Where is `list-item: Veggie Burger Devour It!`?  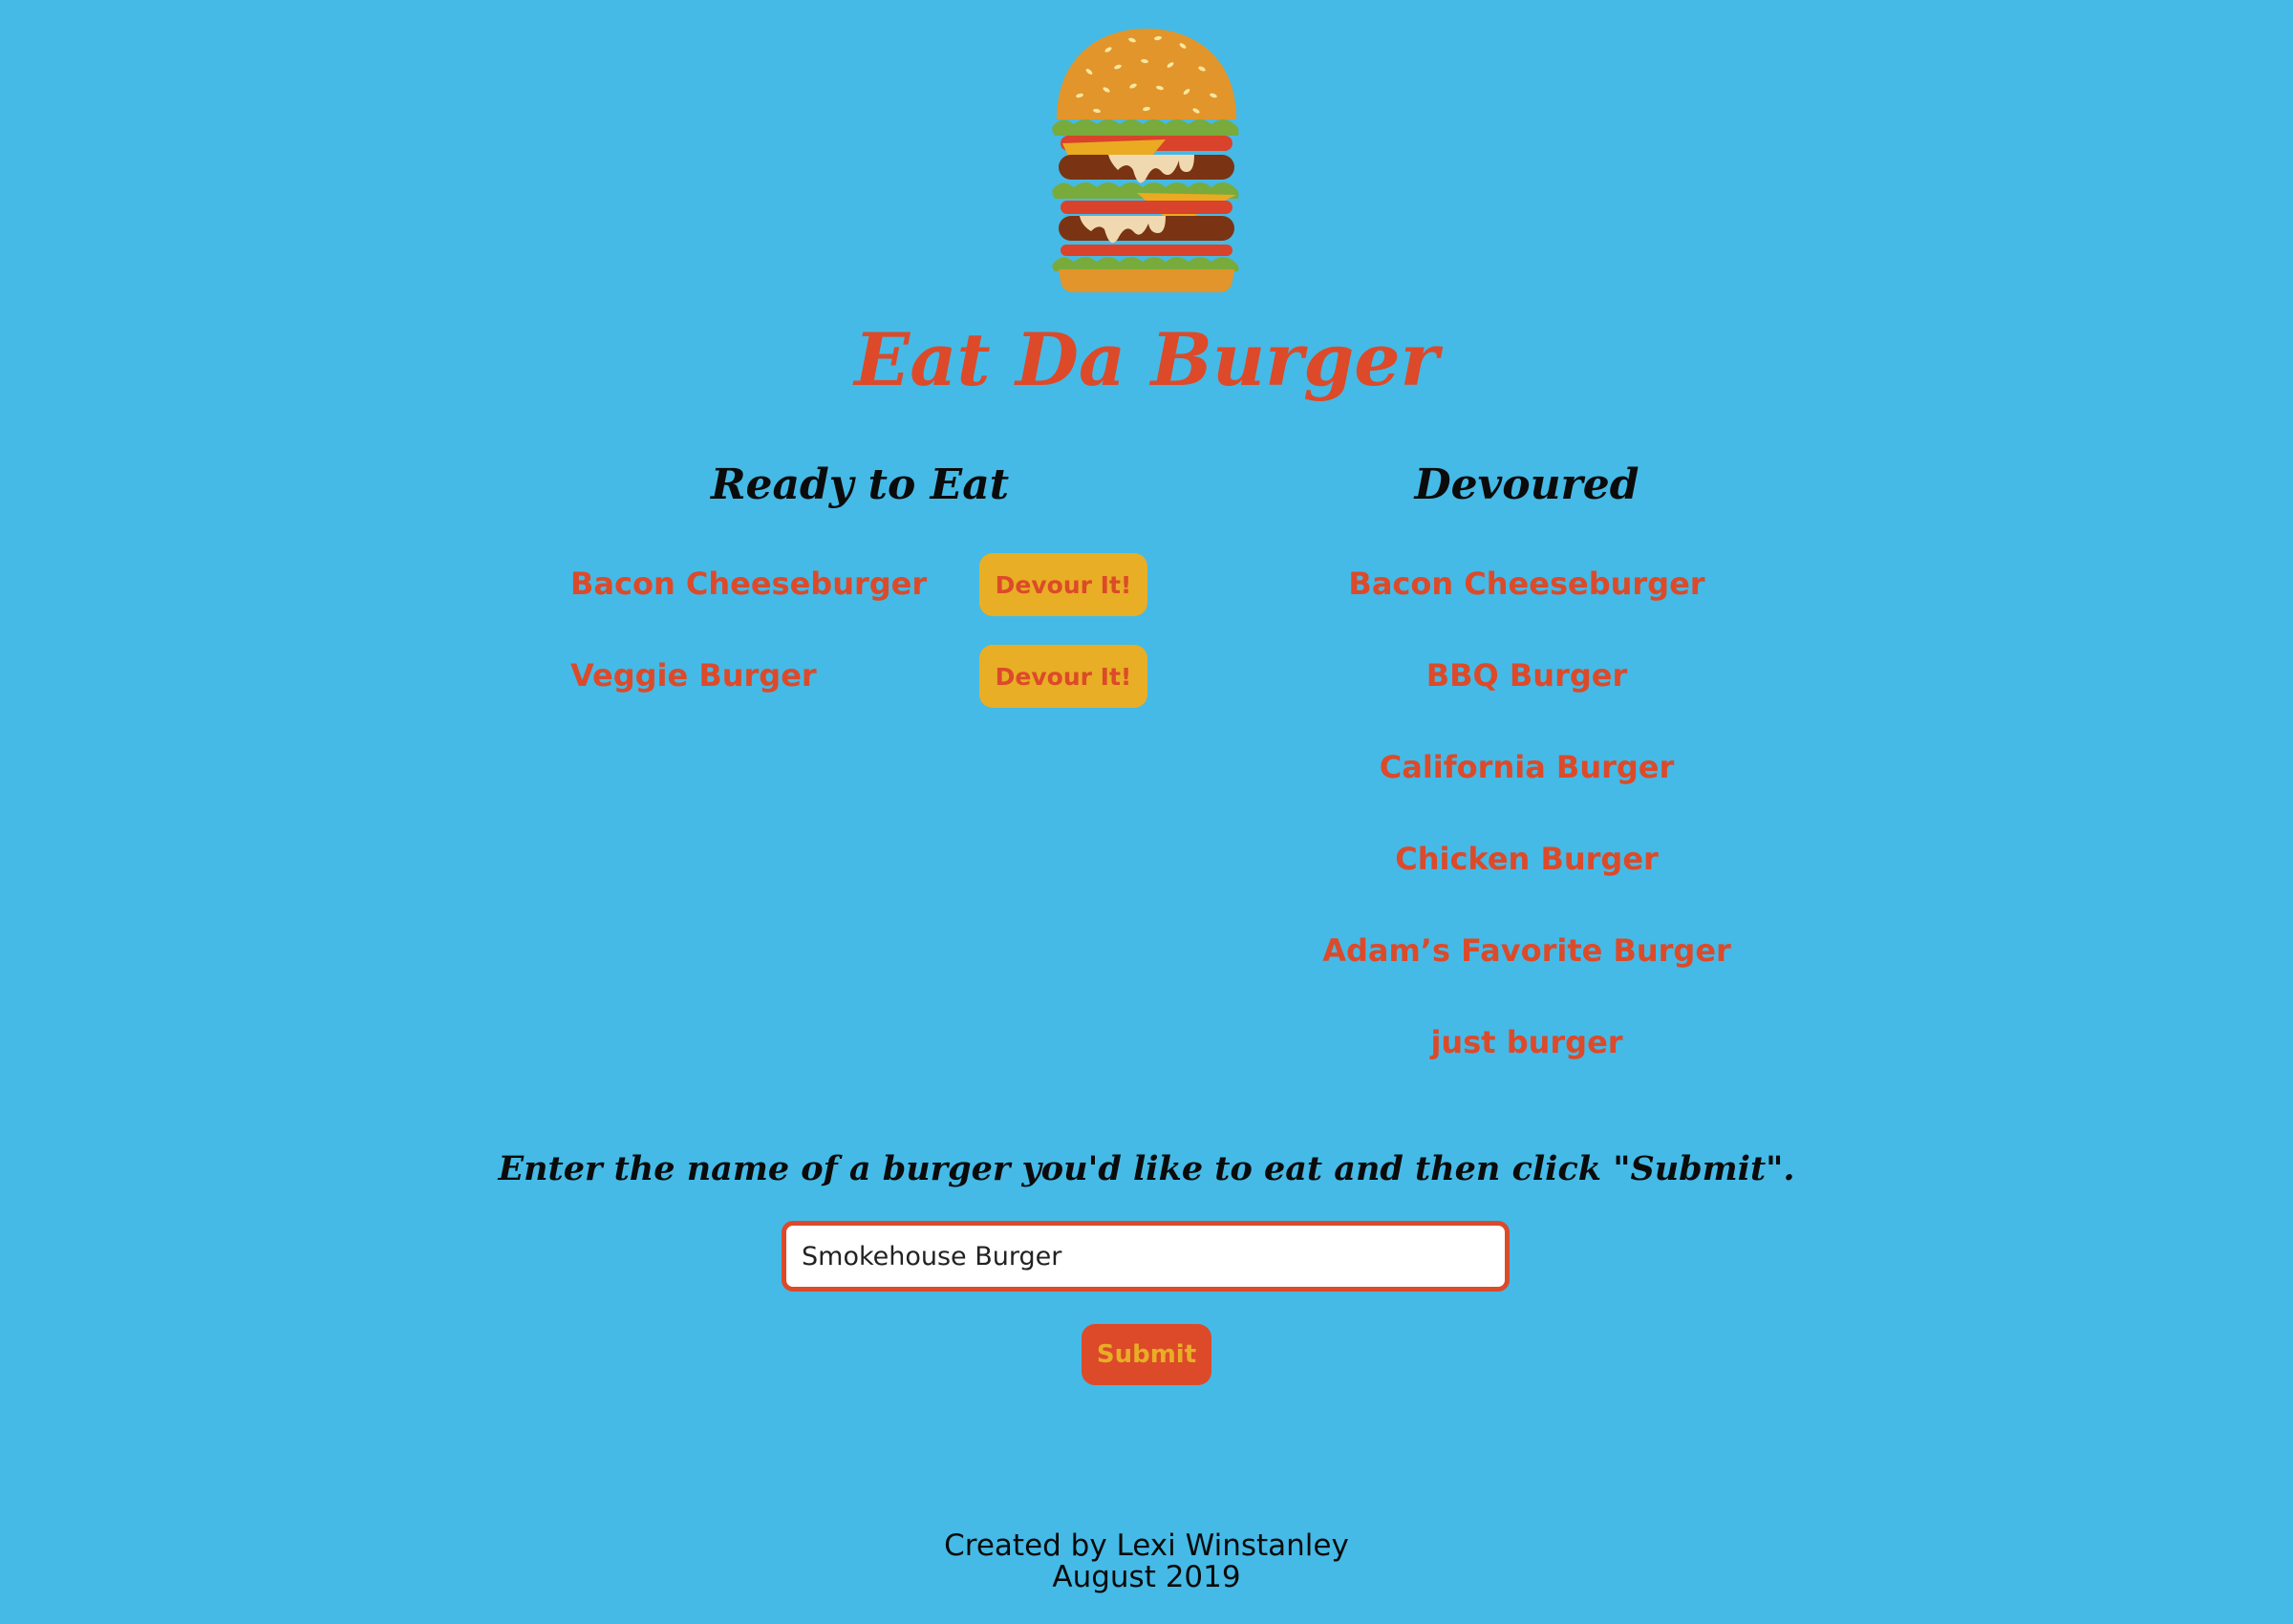 list-item: Veggie Burger Devour It! is located at coordinates (866, 689).